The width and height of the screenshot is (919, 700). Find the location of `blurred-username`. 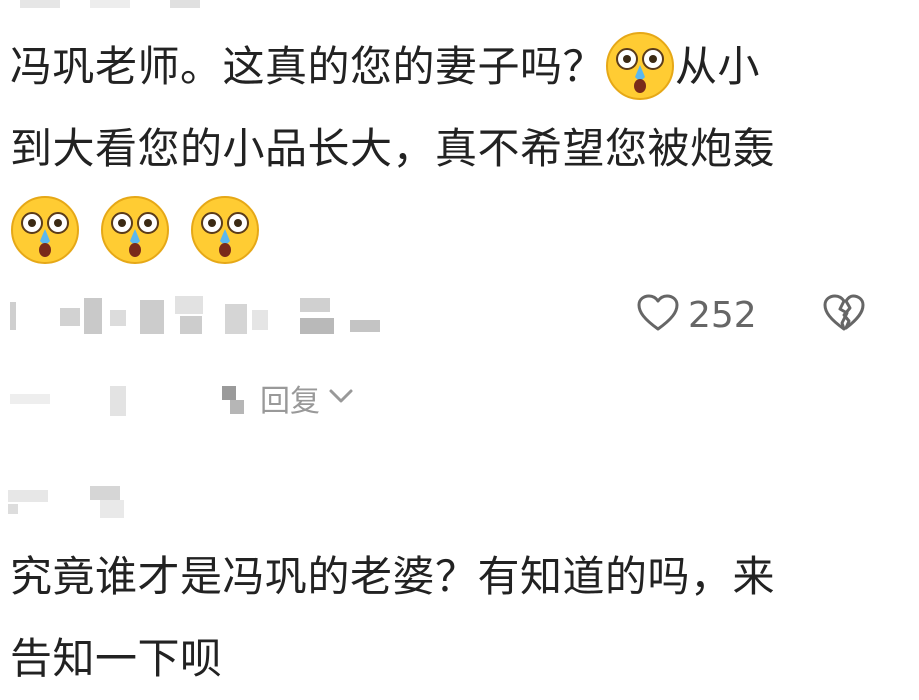

blurred-username is located at coordinates (70, 502).